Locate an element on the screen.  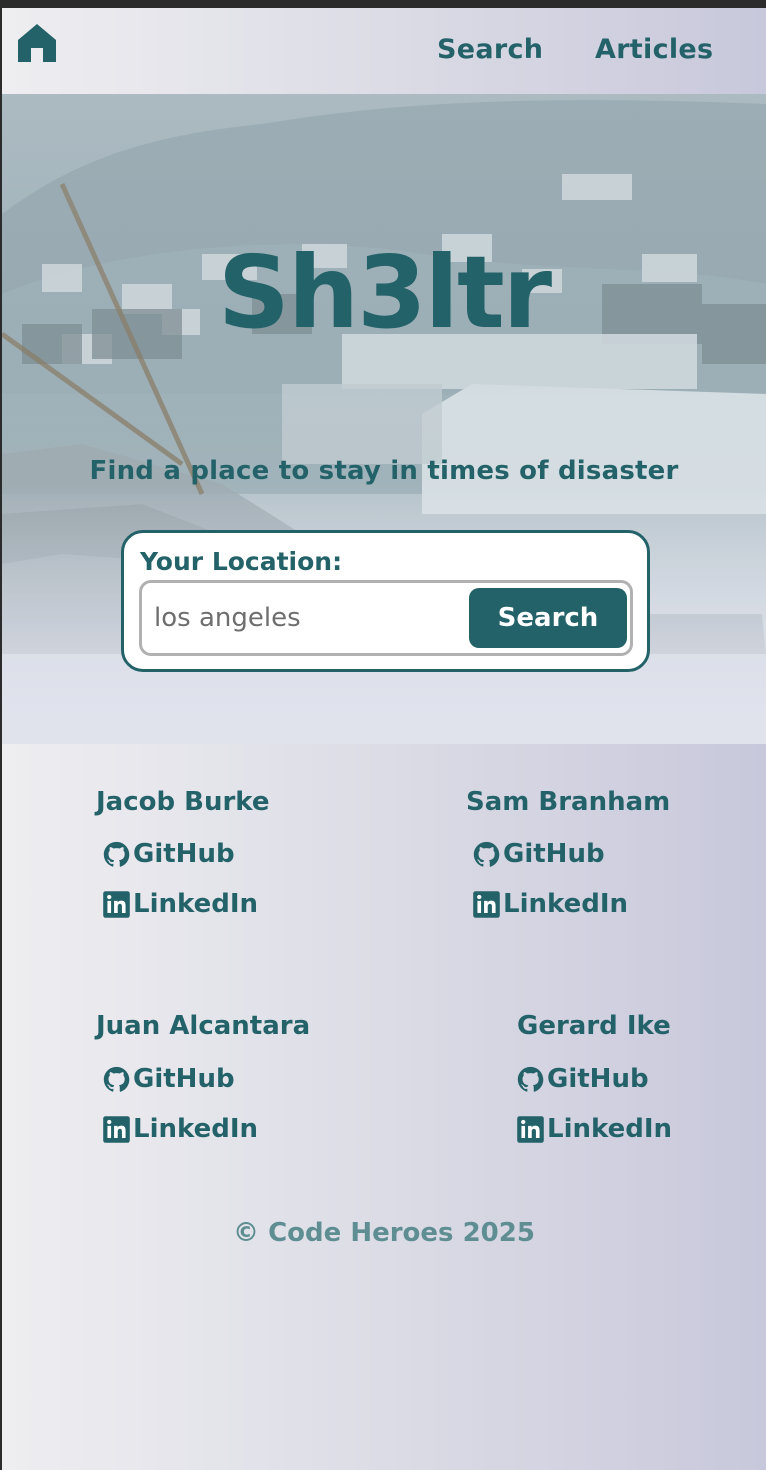
home-icon is located at coordinates (37, 43).